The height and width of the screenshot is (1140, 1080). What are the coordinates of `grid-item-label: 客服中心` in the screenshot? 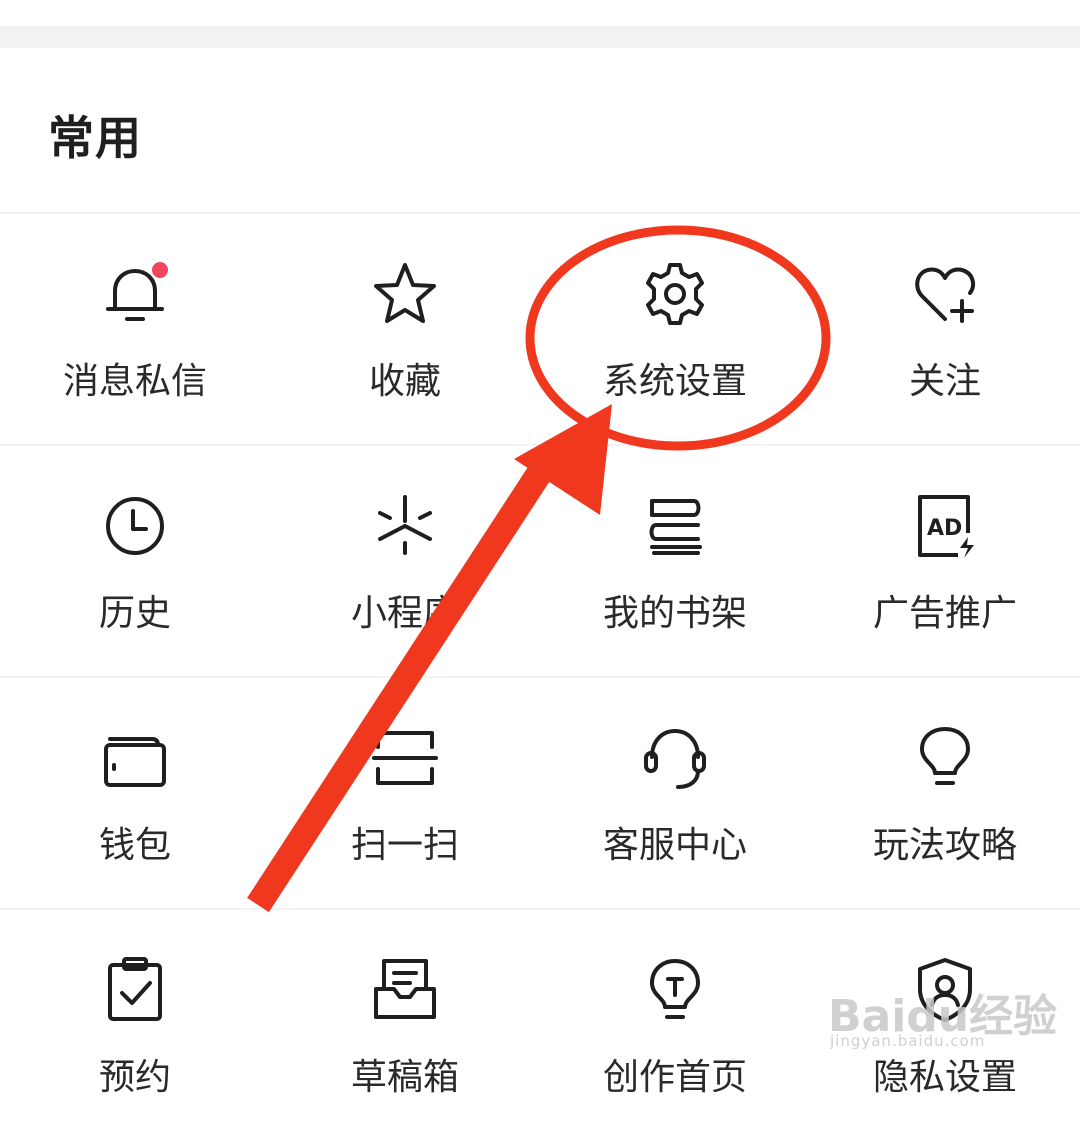 It's located at (674, 845).